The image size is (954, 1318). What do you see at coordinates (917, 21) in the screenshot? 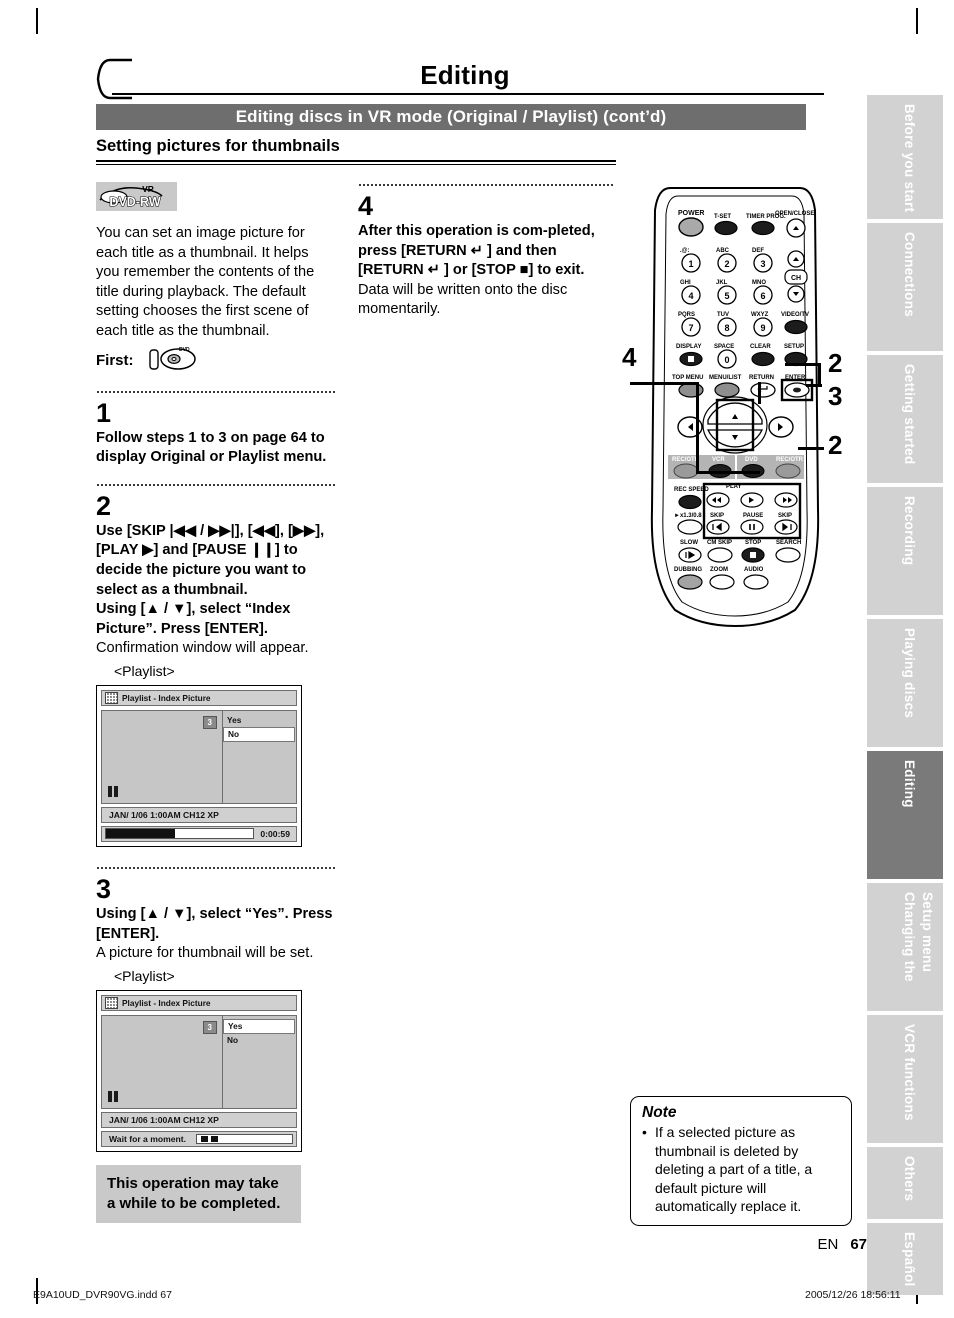
I see `crop-mark-tr-v` at bounding box center [917, 21].